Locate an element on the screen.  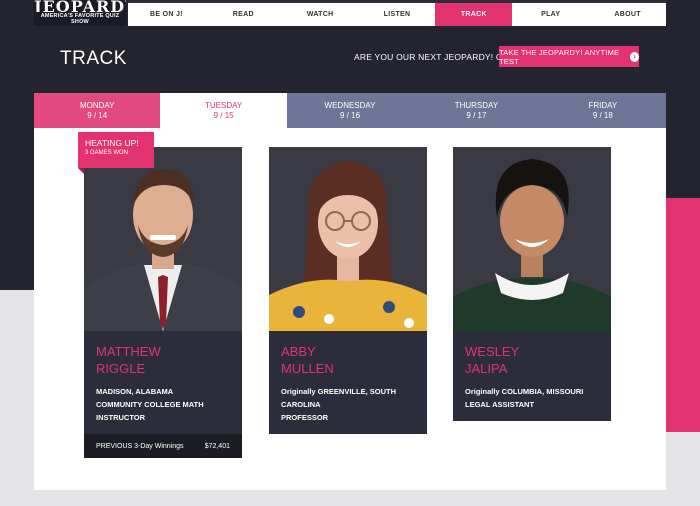
tab-day-label: WEDNESDAY is located at coordinates (350, 105).